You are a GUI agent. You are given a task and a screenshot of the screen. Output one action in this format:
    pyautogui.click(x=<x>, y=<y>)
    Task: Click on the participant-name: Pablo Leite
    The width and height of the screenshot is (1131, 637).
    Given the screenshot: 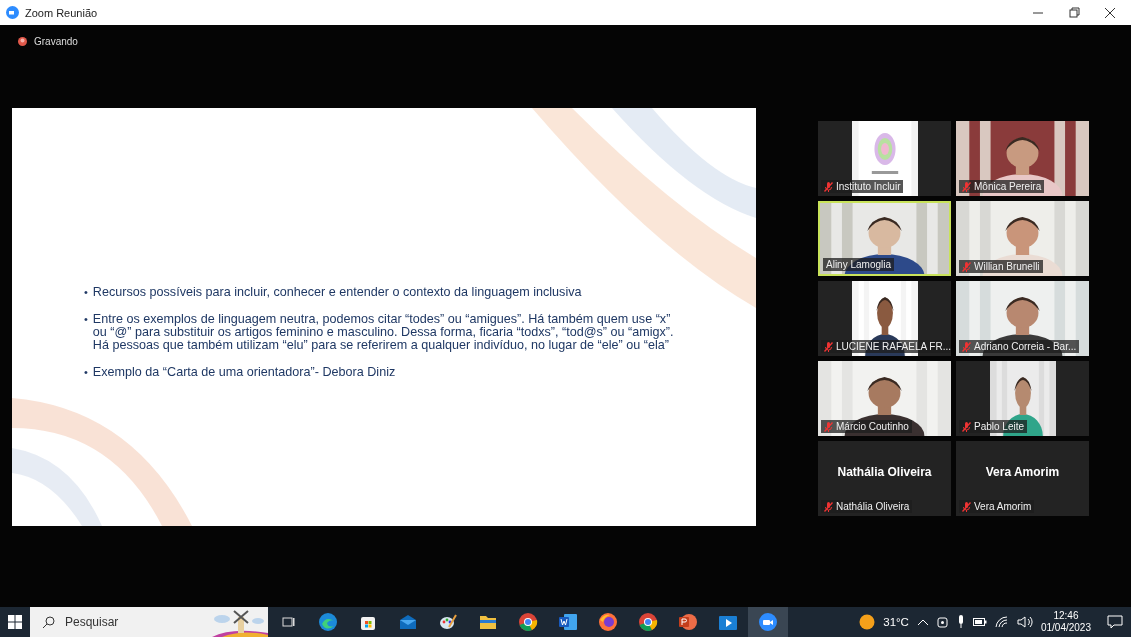 What is the action you would take?
    pyautogui.click(x=999, y=426)
    